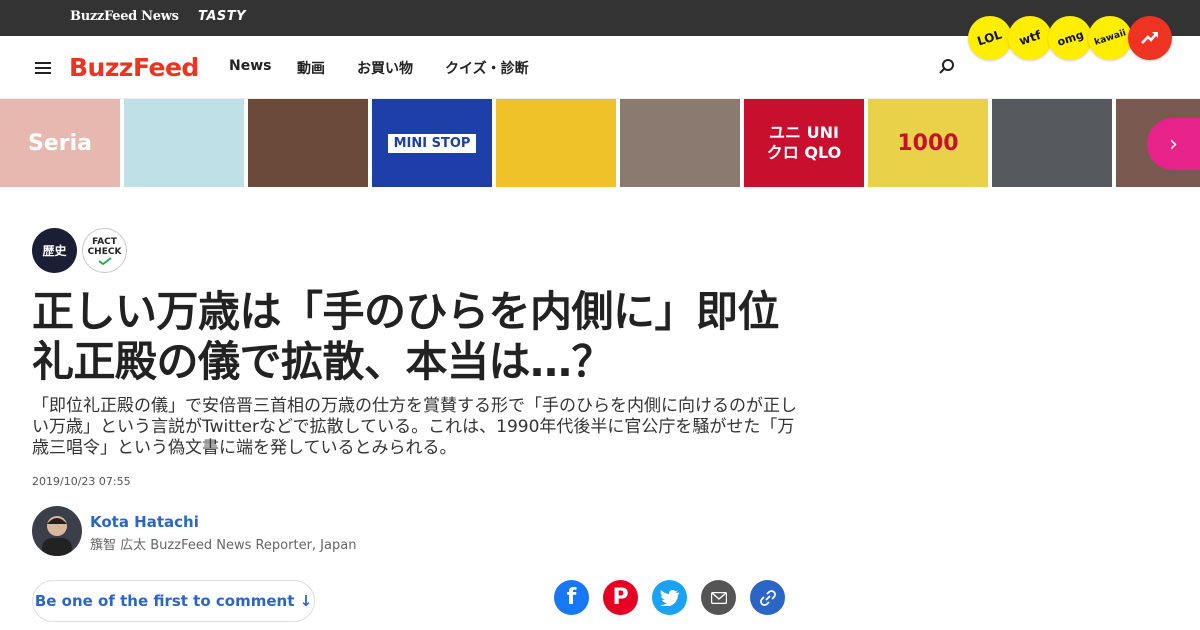 The width and height of the screenshot is (1200, 630). What do you see at coordinates (600, 67) in the screenshot?
I see `main-nav: BuzzFeed News 動画 お買い物 クイズ・診断` at bounding box center [600, 67].